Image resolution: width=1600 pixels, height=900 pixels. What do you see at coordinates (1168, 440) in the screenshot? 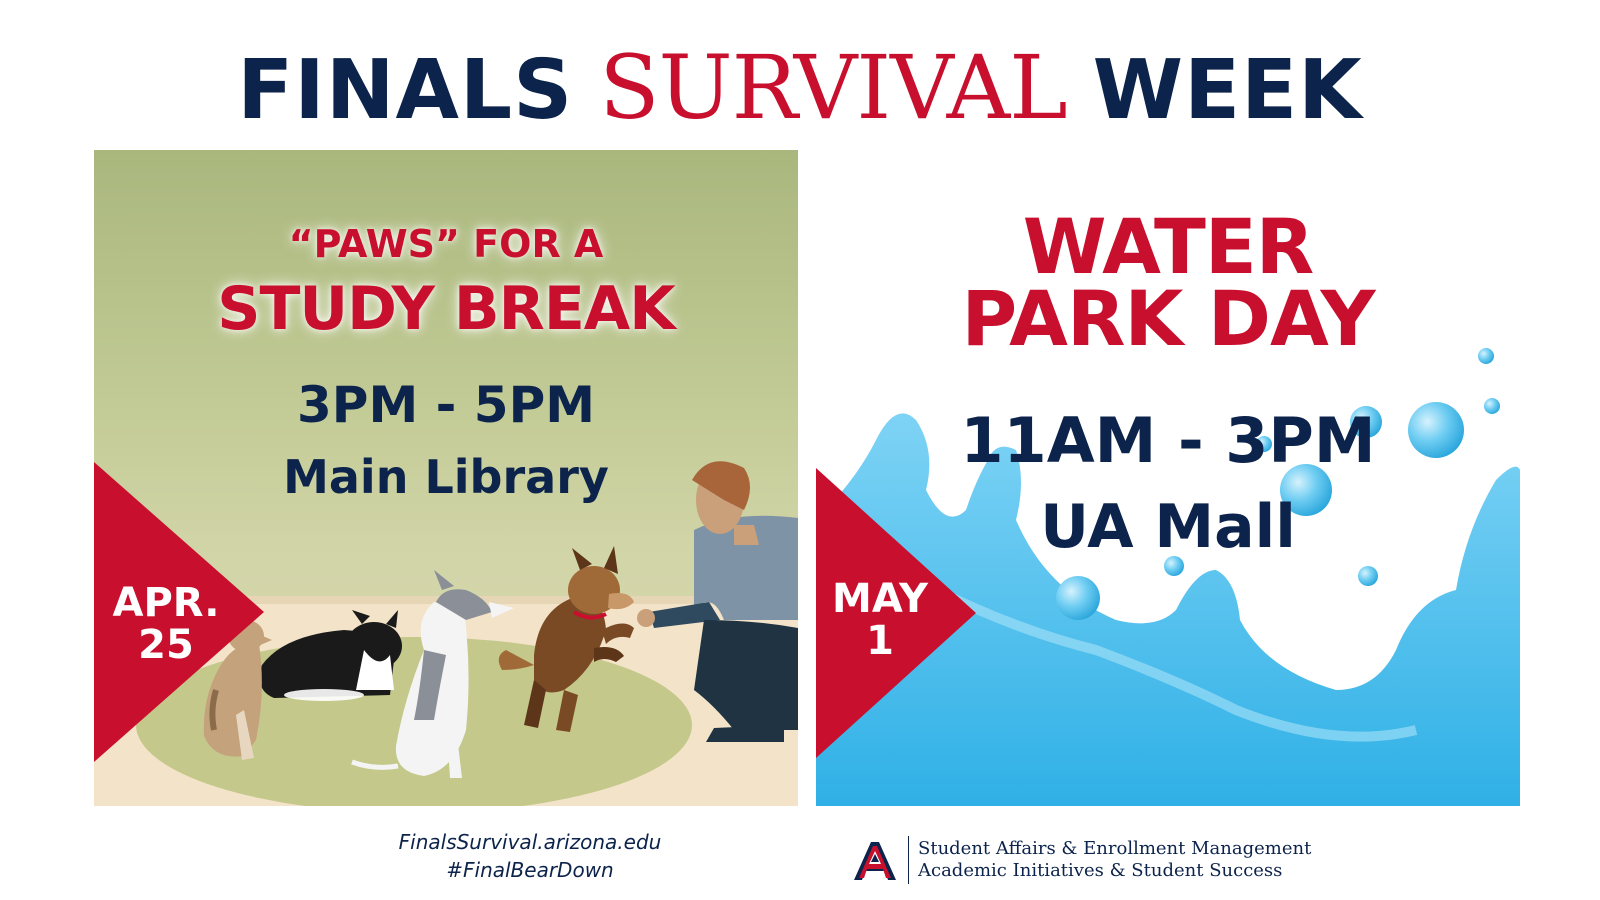
I see `event-right-time: 11AM - 3PM` at bounding box center [1168, 440].